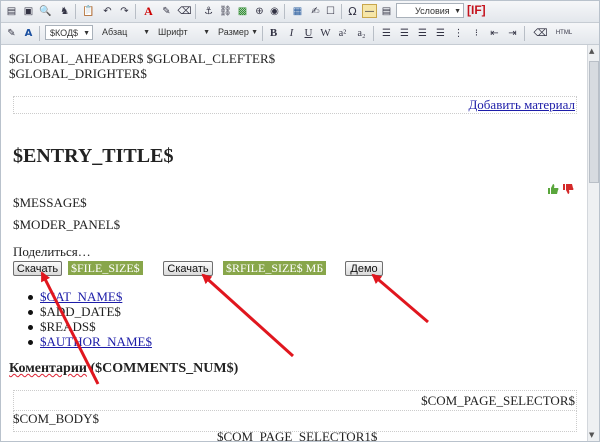 This screenshot has width=600, height=442. I want to click on redo-icon: ↷, so click(124, 11).